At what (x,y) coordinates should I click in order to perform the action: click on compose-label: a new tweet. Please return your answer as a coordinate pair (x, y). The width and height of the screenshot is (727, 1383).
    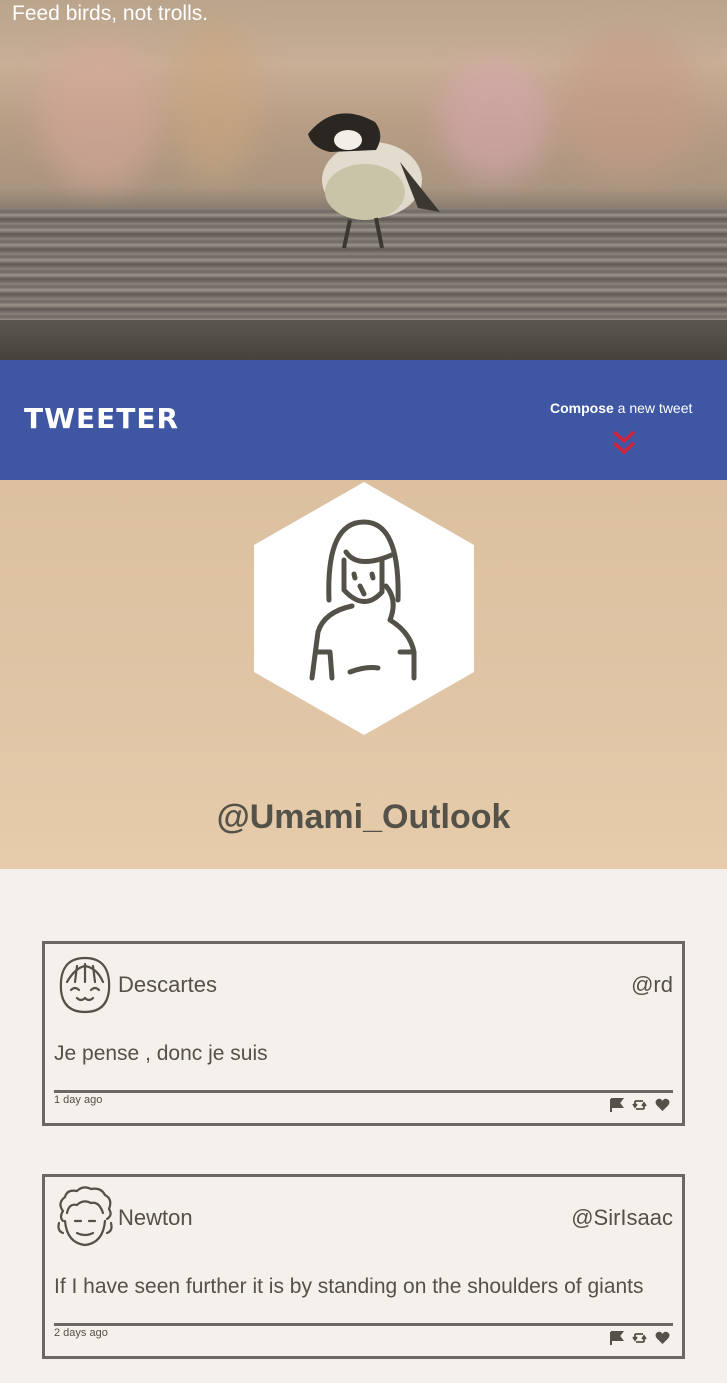
    Looking at the image, I should click on (653, 408).